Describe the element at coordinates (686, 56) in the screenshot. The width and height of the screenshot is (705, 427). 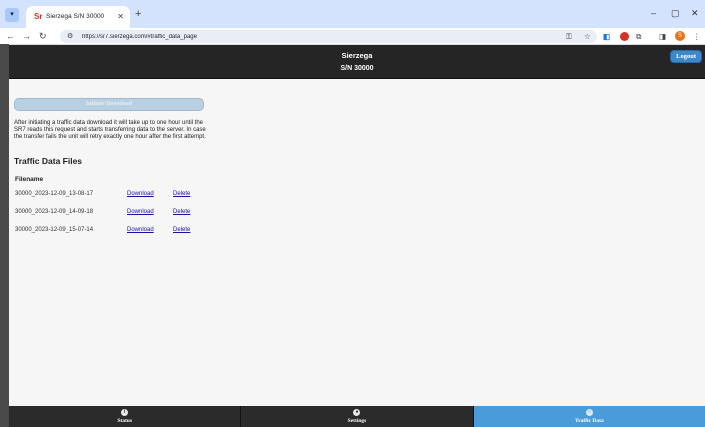
I see `logout-button: Logout` at that location.